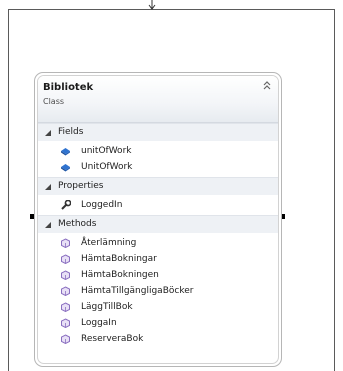 The height and width of the screenshot is (371, 343). I want to click on field-item-label: unitOfWork, so click(106, 151).